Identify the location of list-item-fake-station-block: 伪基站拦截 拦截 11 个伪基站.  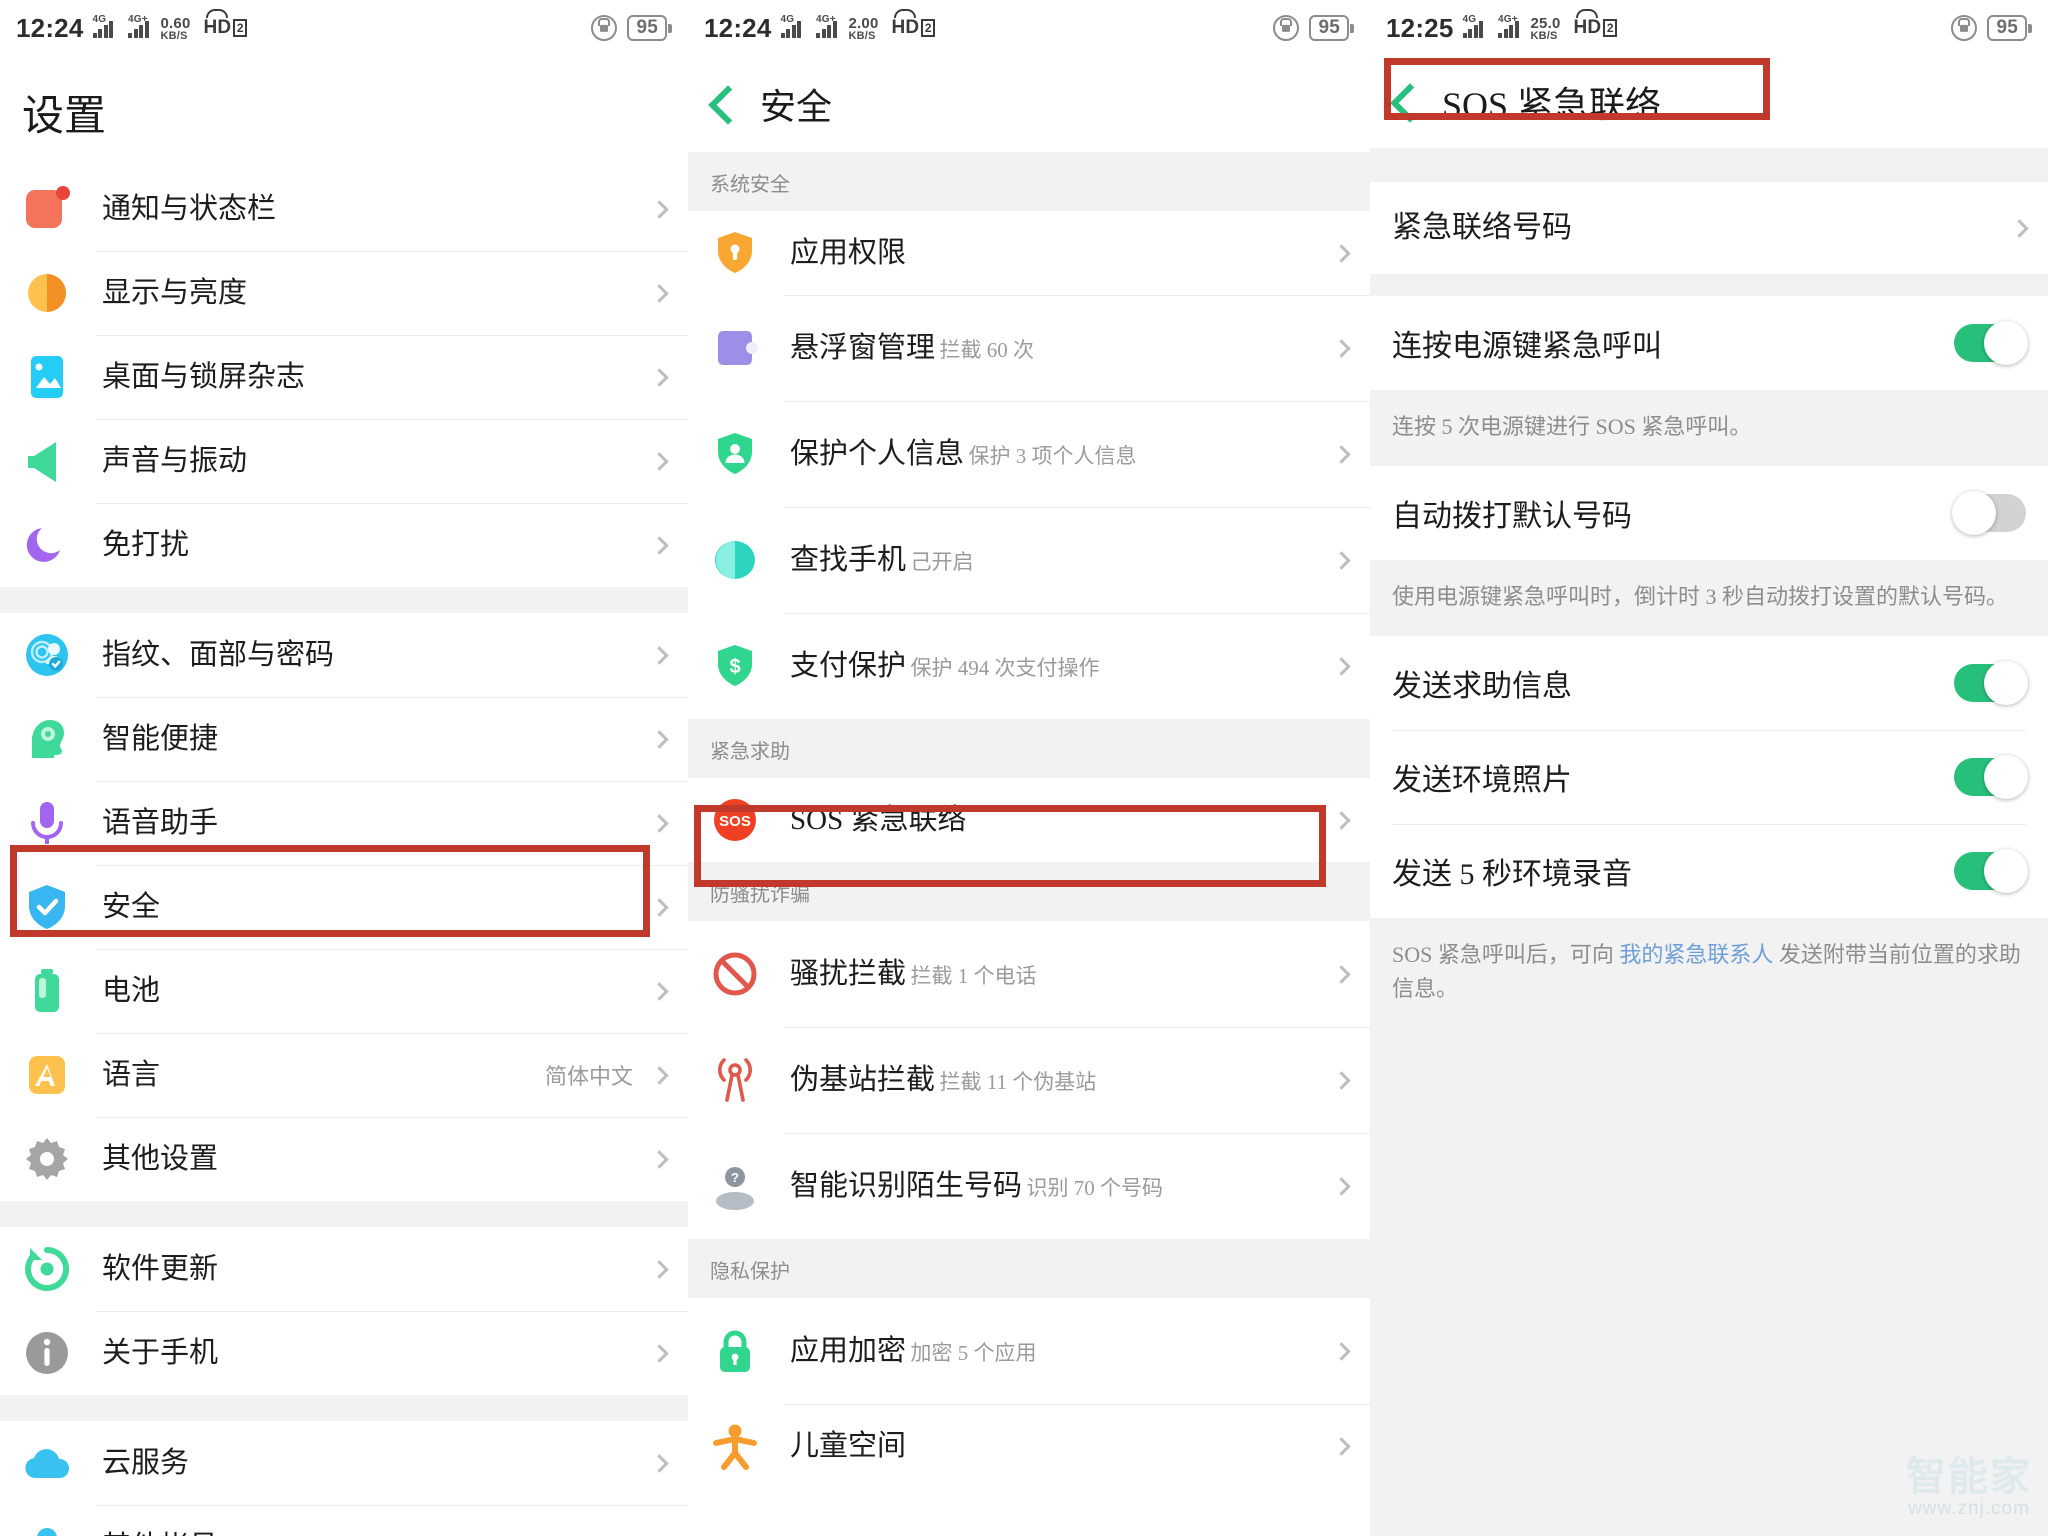
(1029, 1080).